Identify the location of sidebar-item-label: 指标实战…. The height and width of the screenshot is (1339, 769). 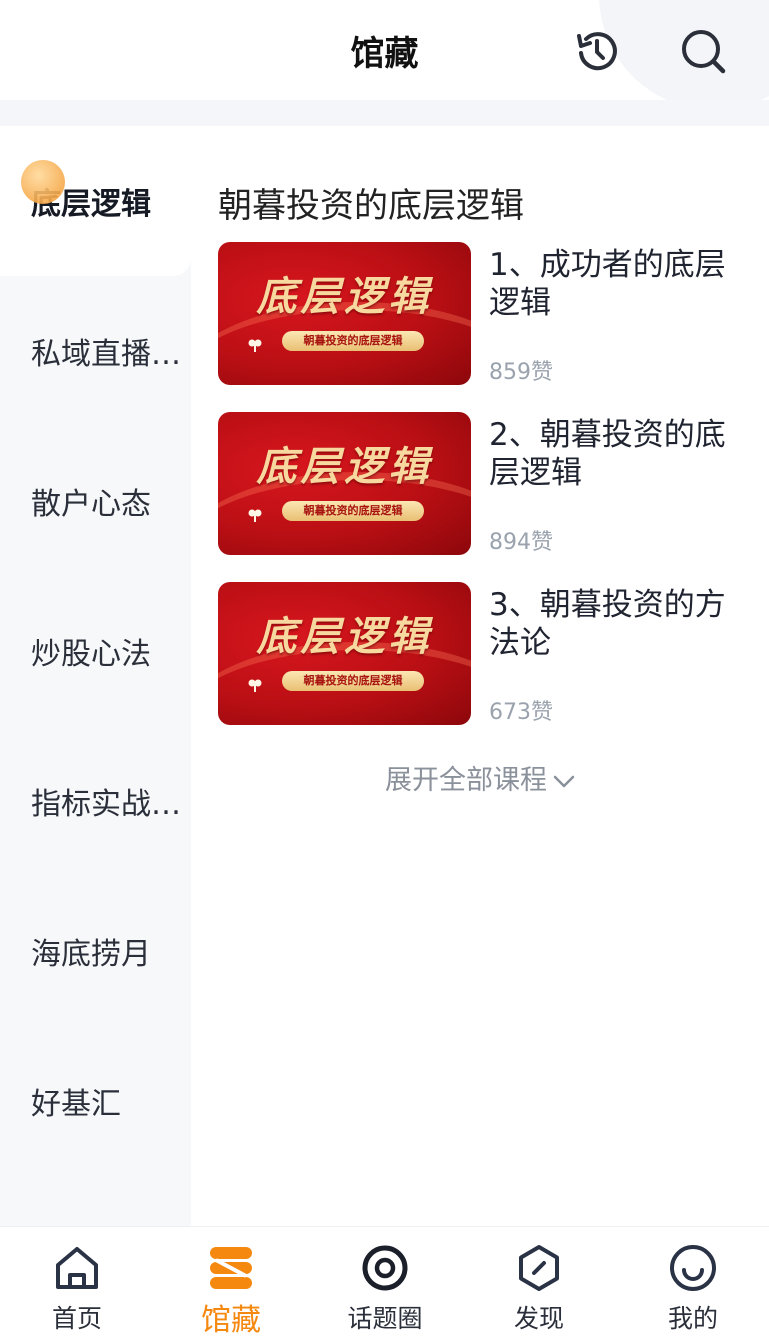
(106, 804).